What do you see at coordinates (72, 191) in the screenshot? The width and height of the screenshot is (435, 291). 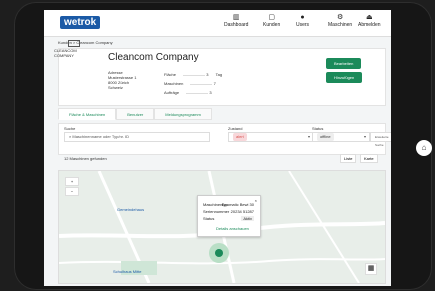 I see `zoom-out-button: −` at bounding box center [72, 191].